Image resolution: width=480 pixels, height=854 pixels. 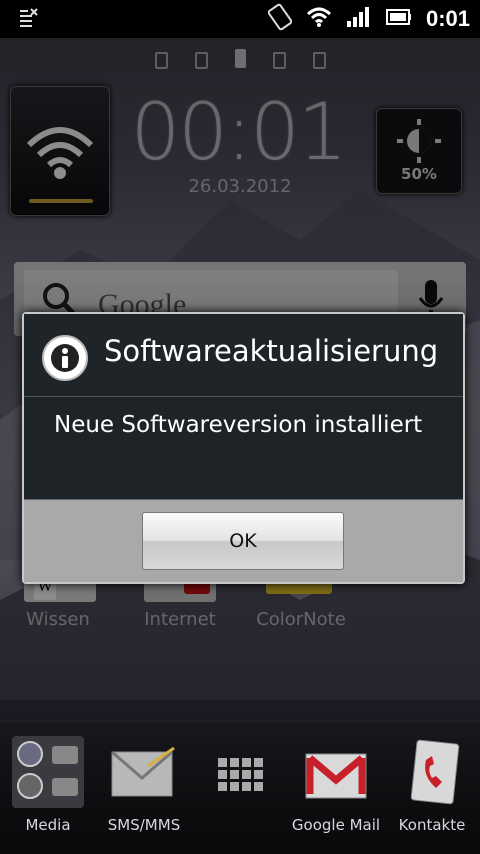 I want to click on dialog-button-bar: OK, so click(x=243, y=540).